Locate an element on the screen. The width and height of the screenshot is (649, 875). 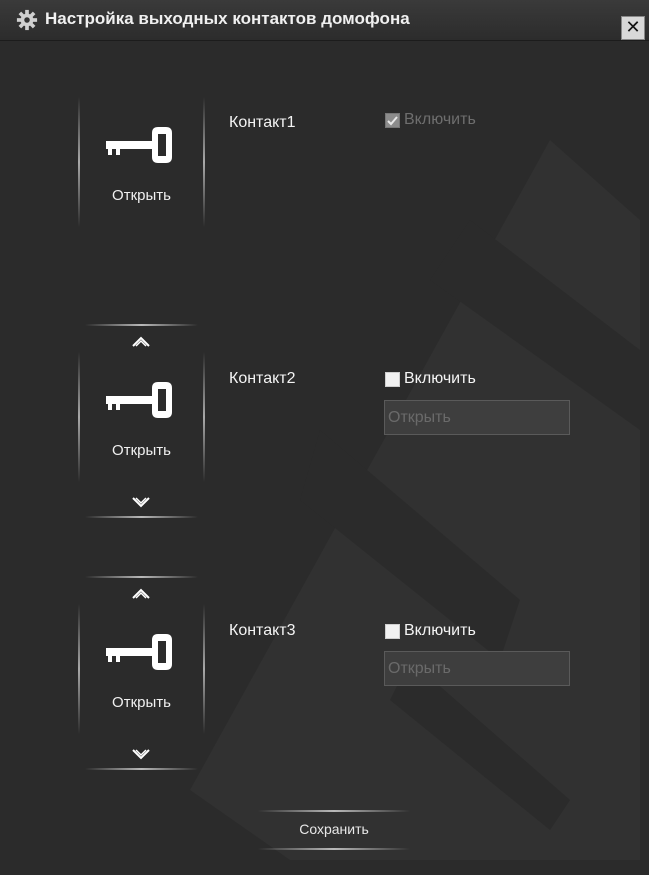
contact3-name-field: Открыть is located at coordinates (477, 668).